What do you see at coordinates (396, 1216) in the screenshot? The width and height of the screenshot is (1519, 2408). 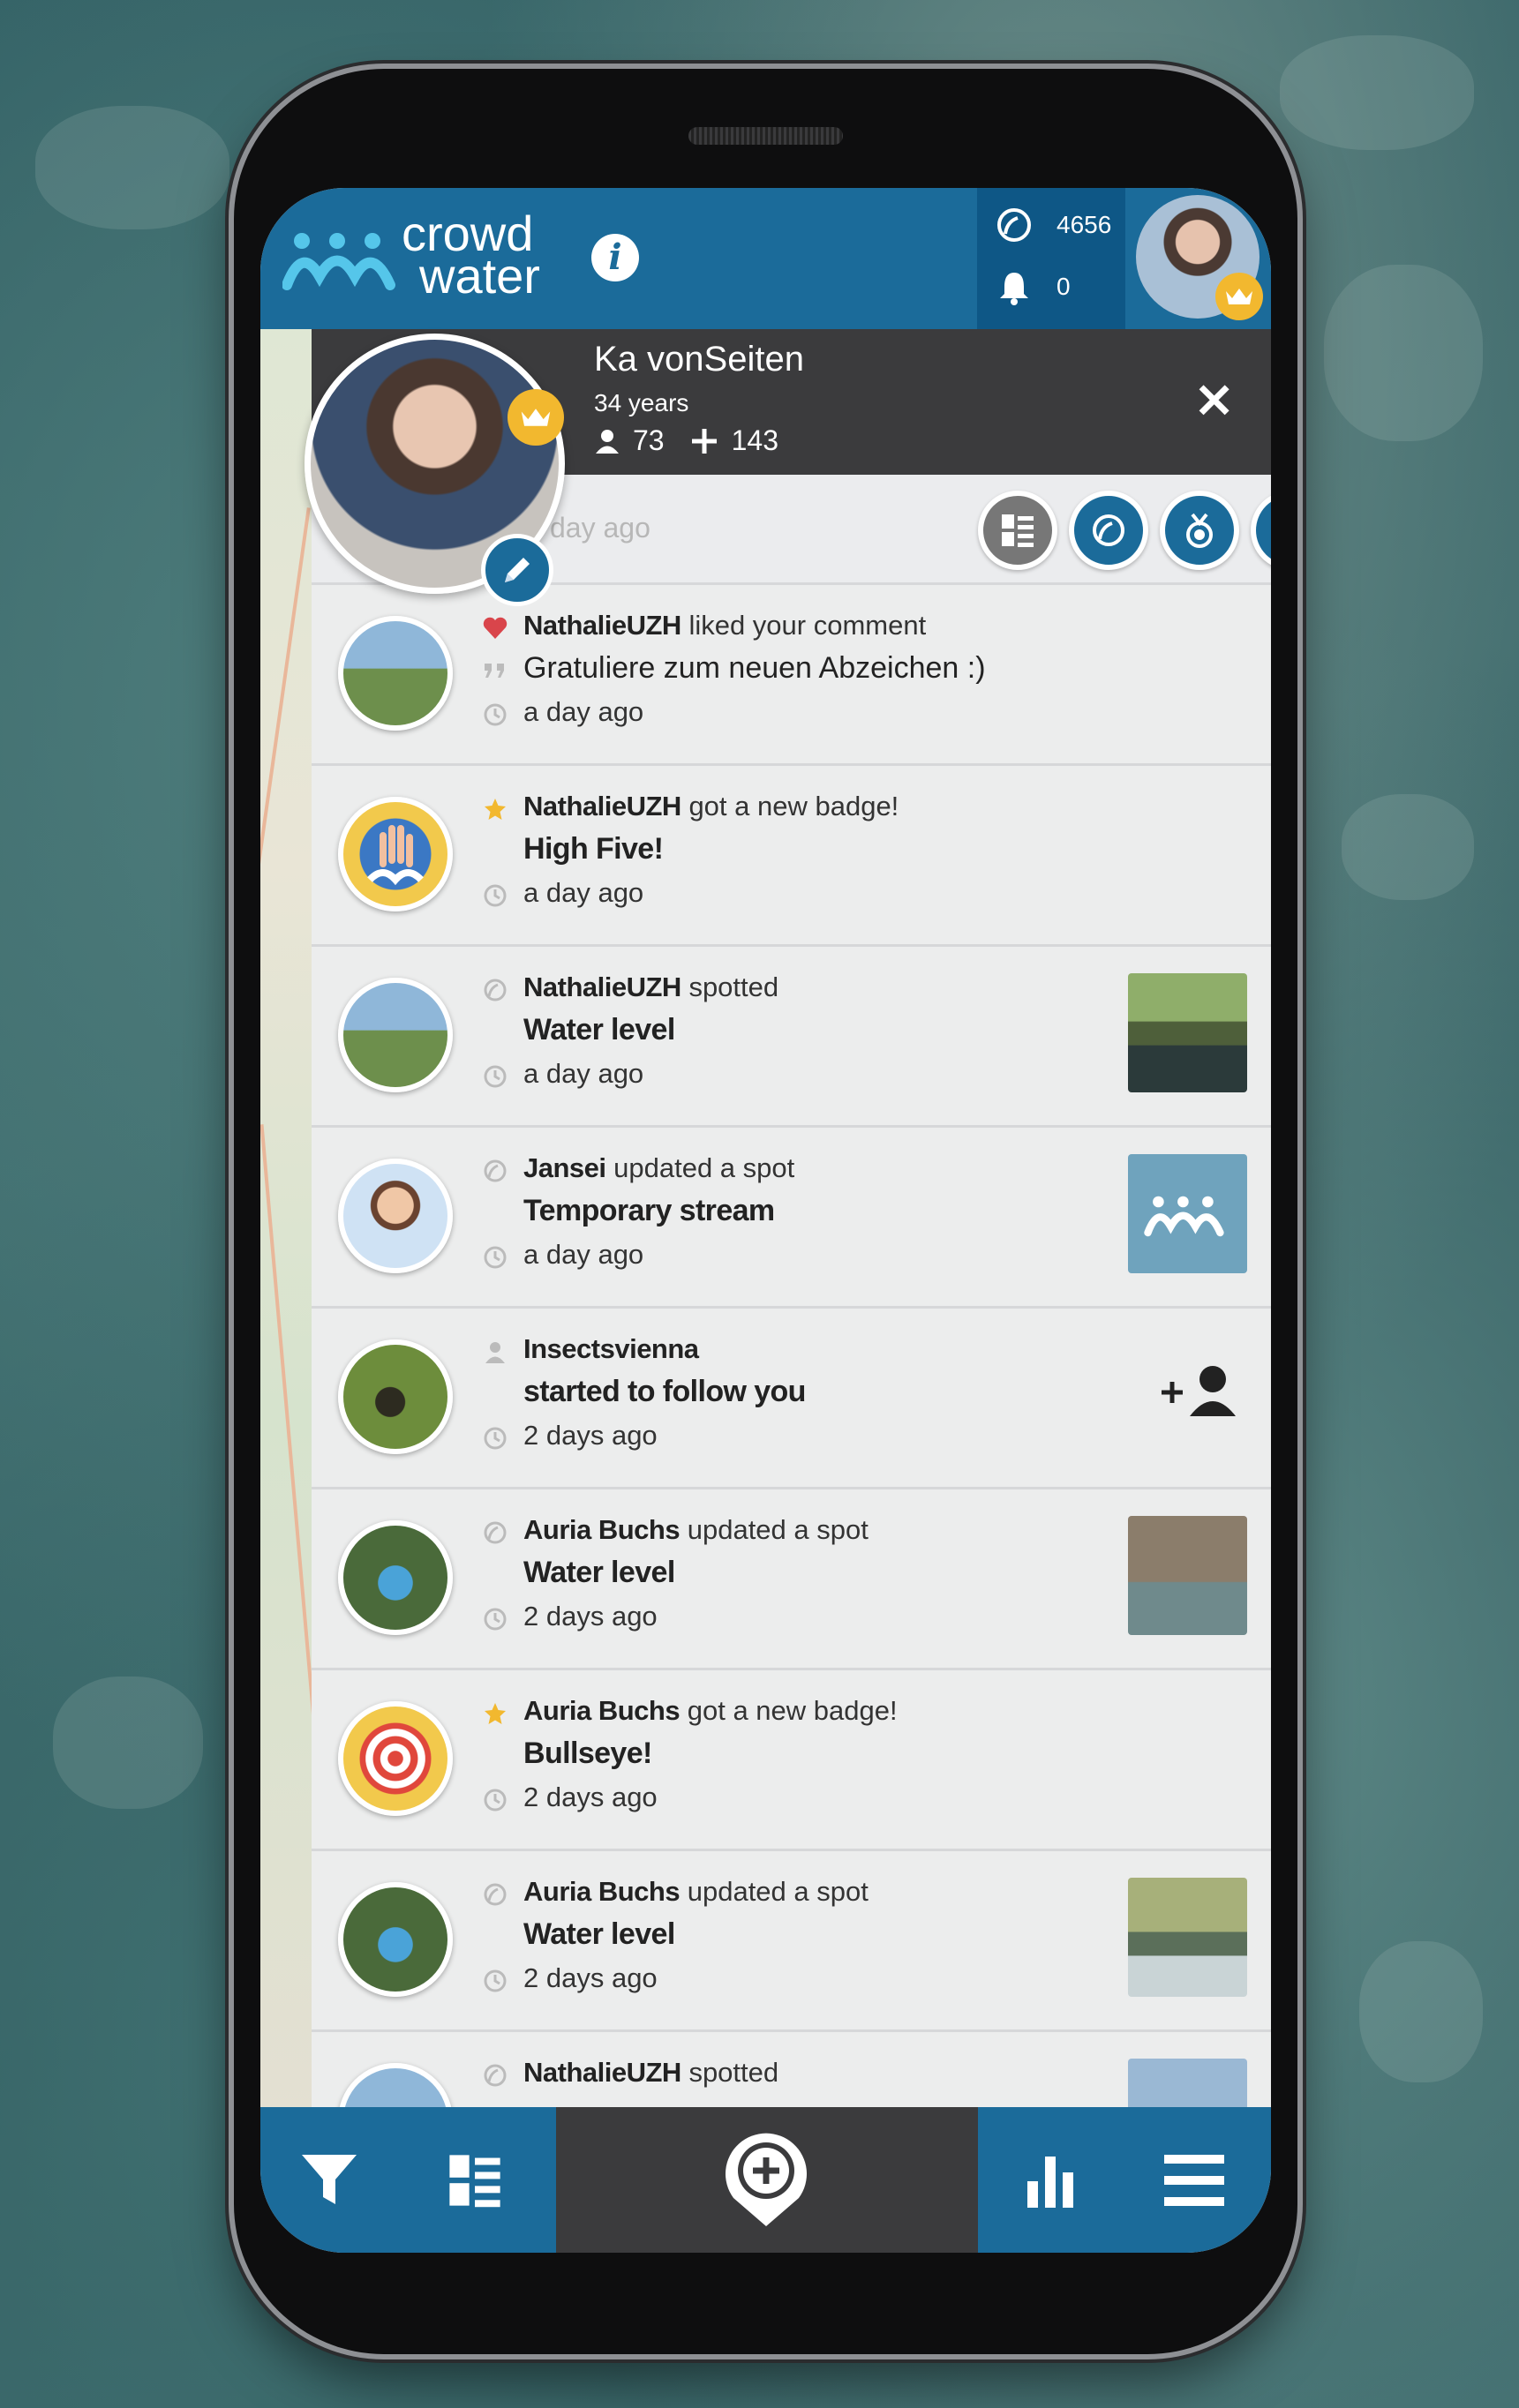 I see `user-avatar-jansei` at bounding box center [396, 1216].